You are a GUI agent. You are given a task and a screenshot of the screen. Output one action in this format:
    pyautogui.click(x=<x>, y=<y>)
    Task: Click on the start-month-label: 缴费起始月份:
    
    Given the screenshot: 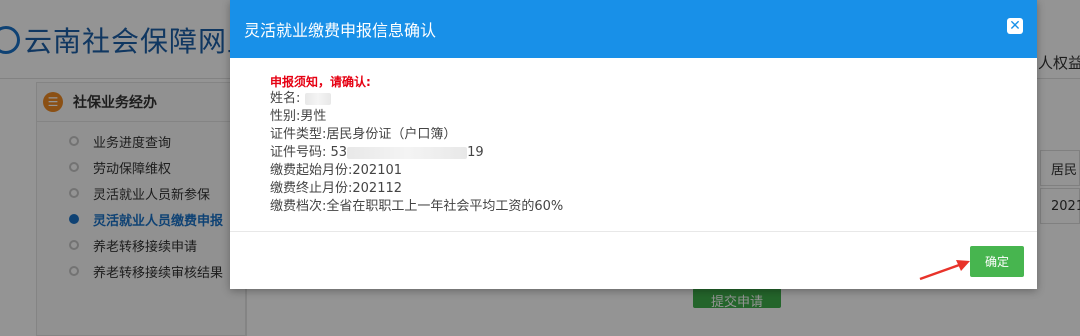 What is the action you would take?
    pyautogui.click(x=311, y=170)
    